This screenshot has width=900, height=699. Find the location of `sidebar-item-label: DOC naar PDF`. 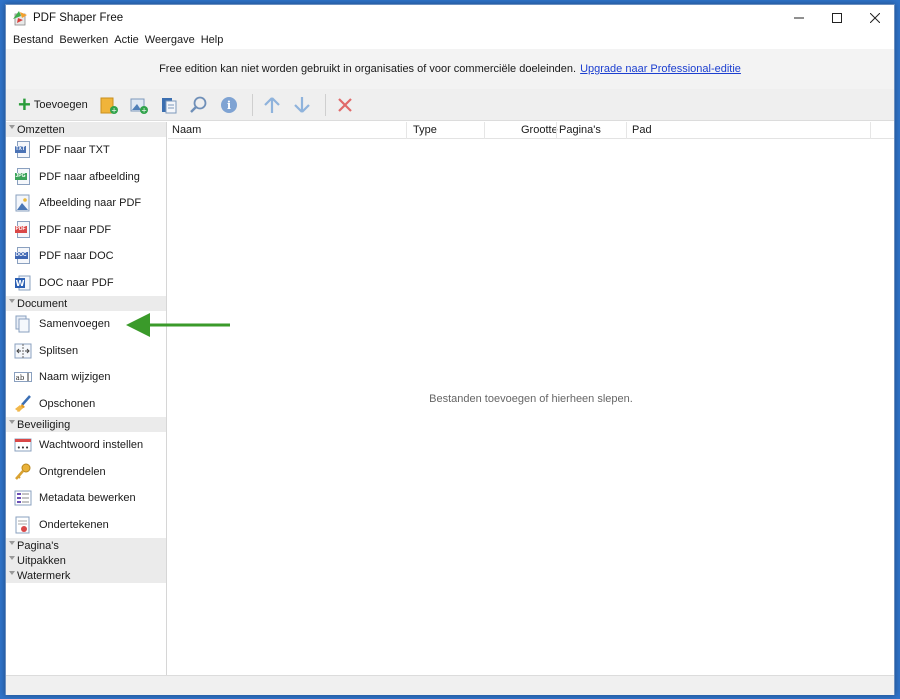

sidebar-item-label: DOC naar PDF is located at coordinates (76, 282).